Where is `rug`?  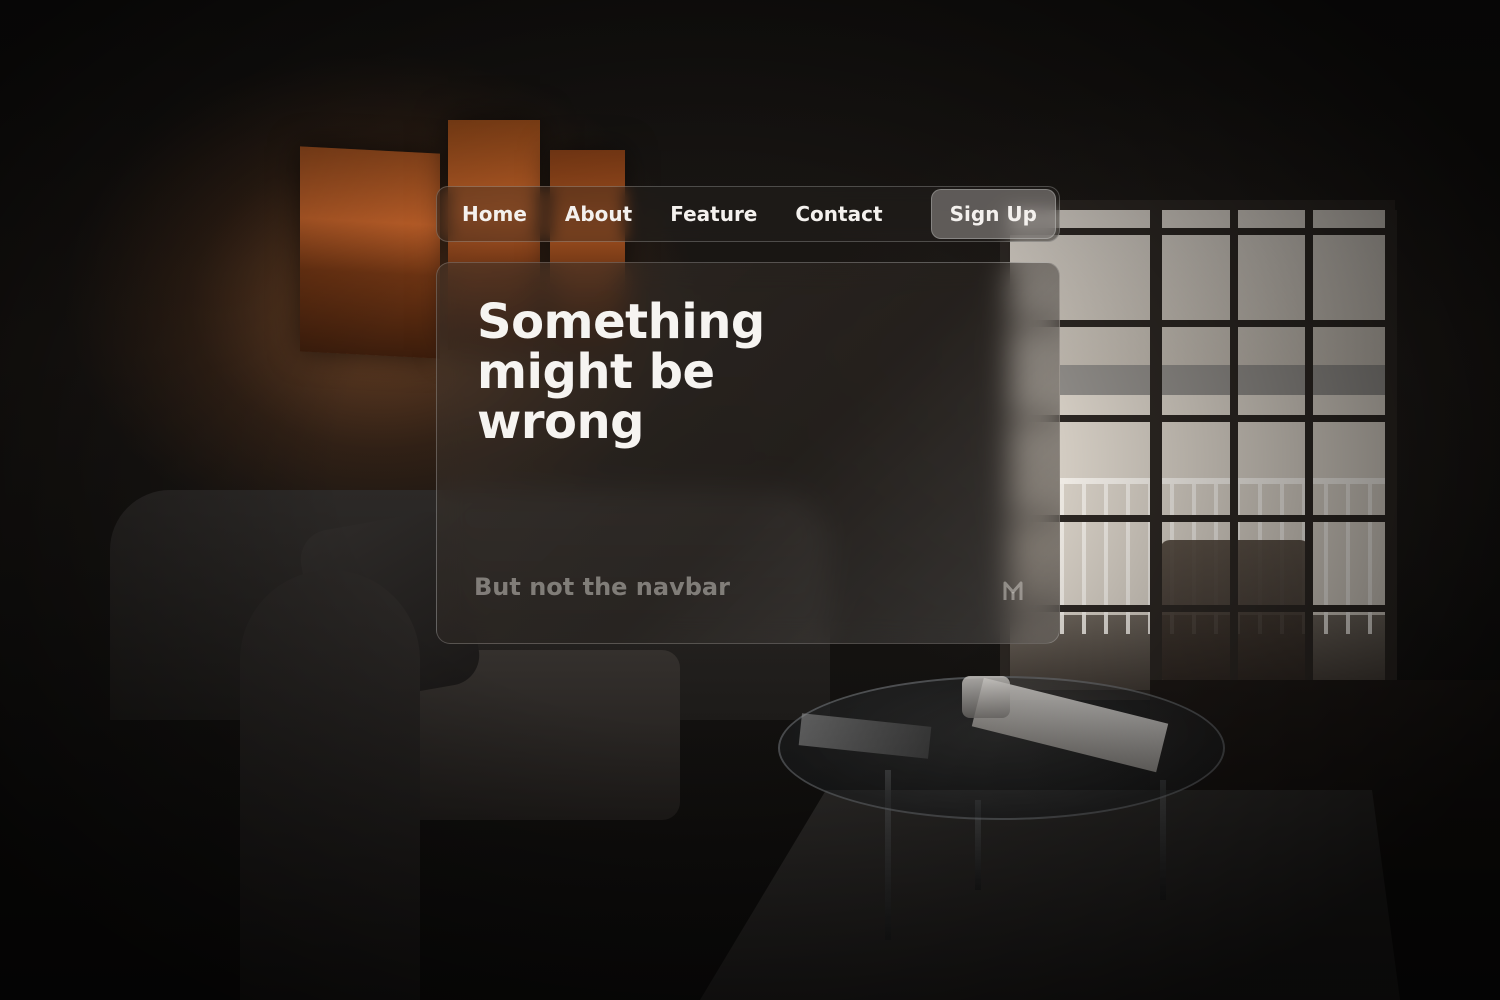
rug is located at coordinates (1050, 895).